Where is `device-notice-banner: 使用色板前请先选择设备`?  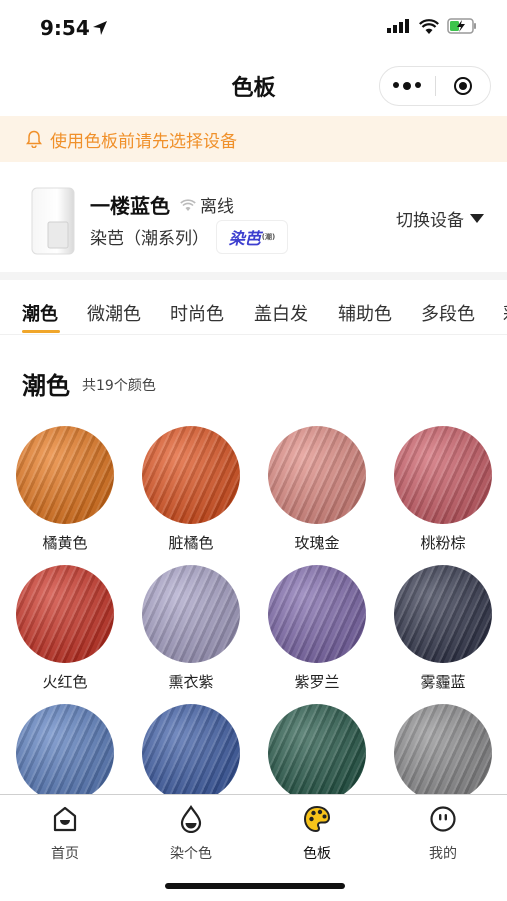 device-notice-banner: 使用色板前请先选择设备 is located at coordinates (253, 139).